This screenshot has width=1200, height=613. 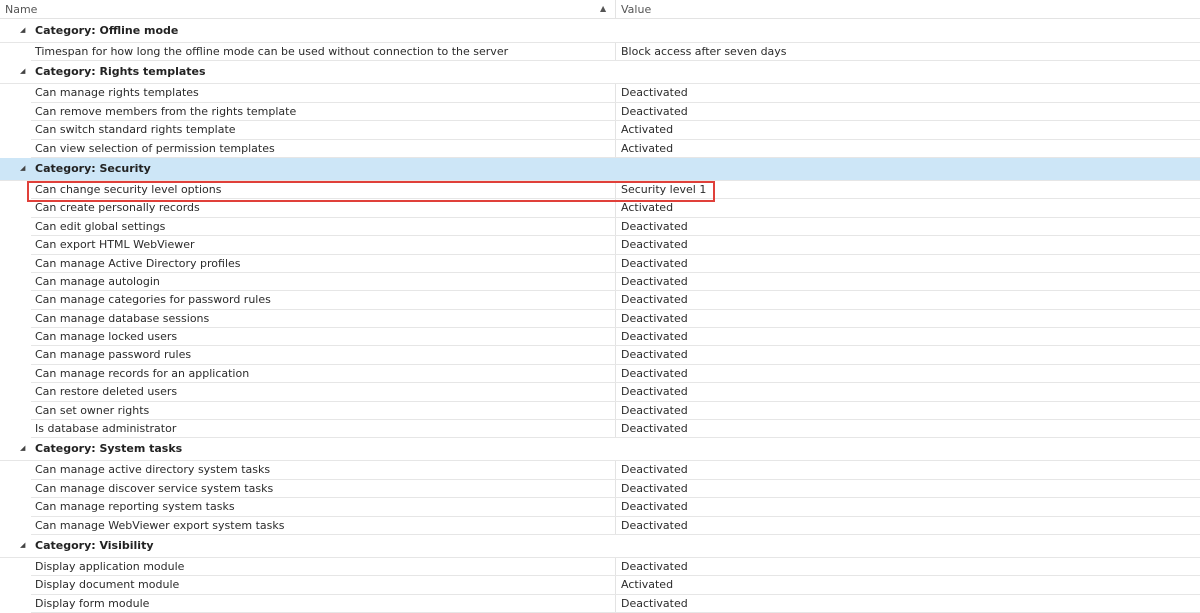 I want to click on setting-name: Can manage records for an application, so click(x=142, y=373).